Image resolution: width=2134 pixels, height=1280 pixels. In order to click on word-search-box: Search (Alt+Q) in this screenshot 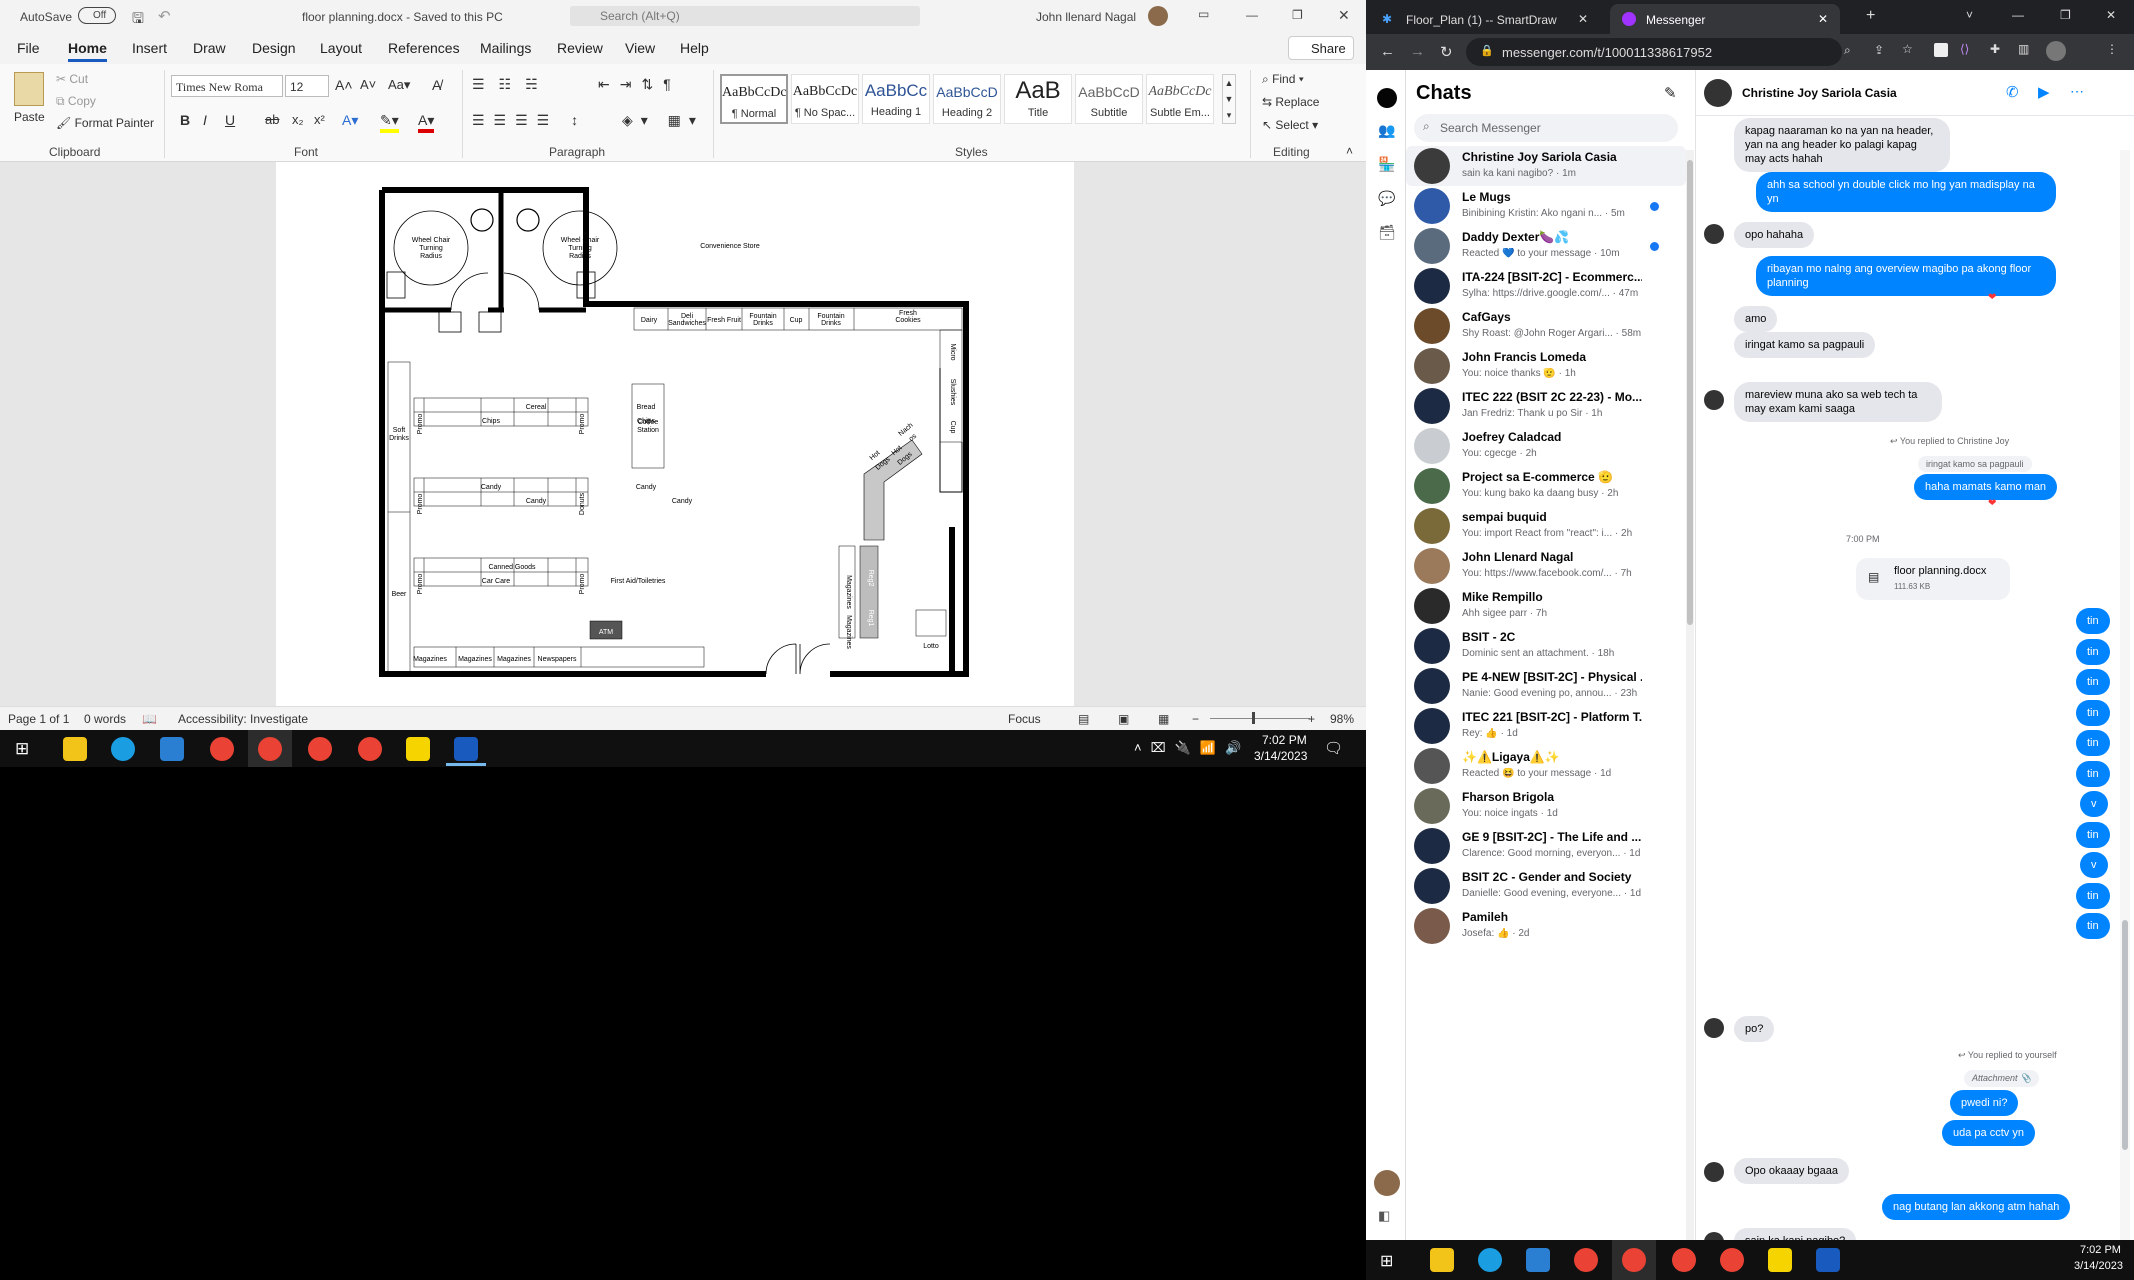, I will do `click(745, 16)`.